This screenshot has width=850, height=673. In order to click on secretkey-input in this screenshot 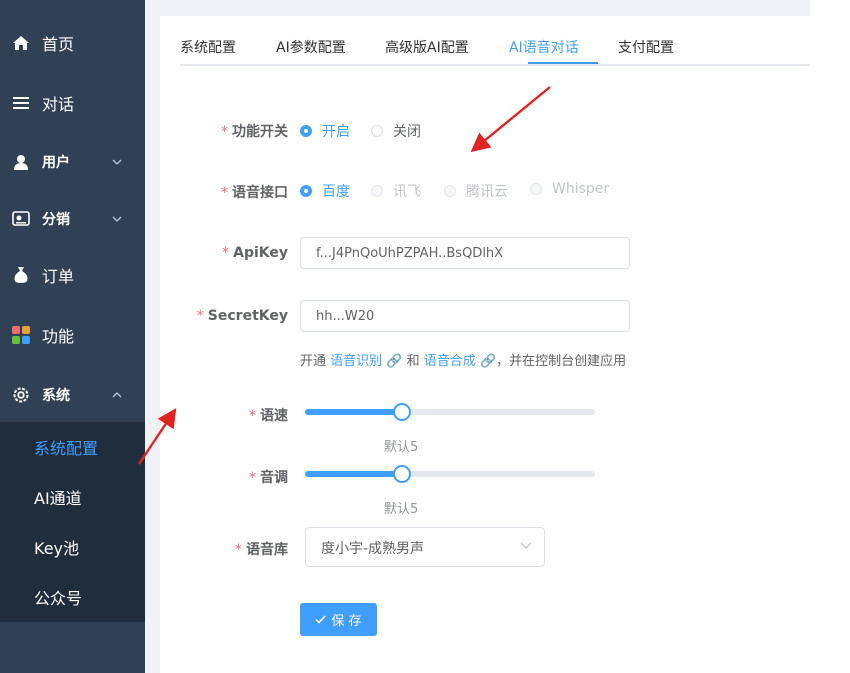, I will do `click(465, 316)`.